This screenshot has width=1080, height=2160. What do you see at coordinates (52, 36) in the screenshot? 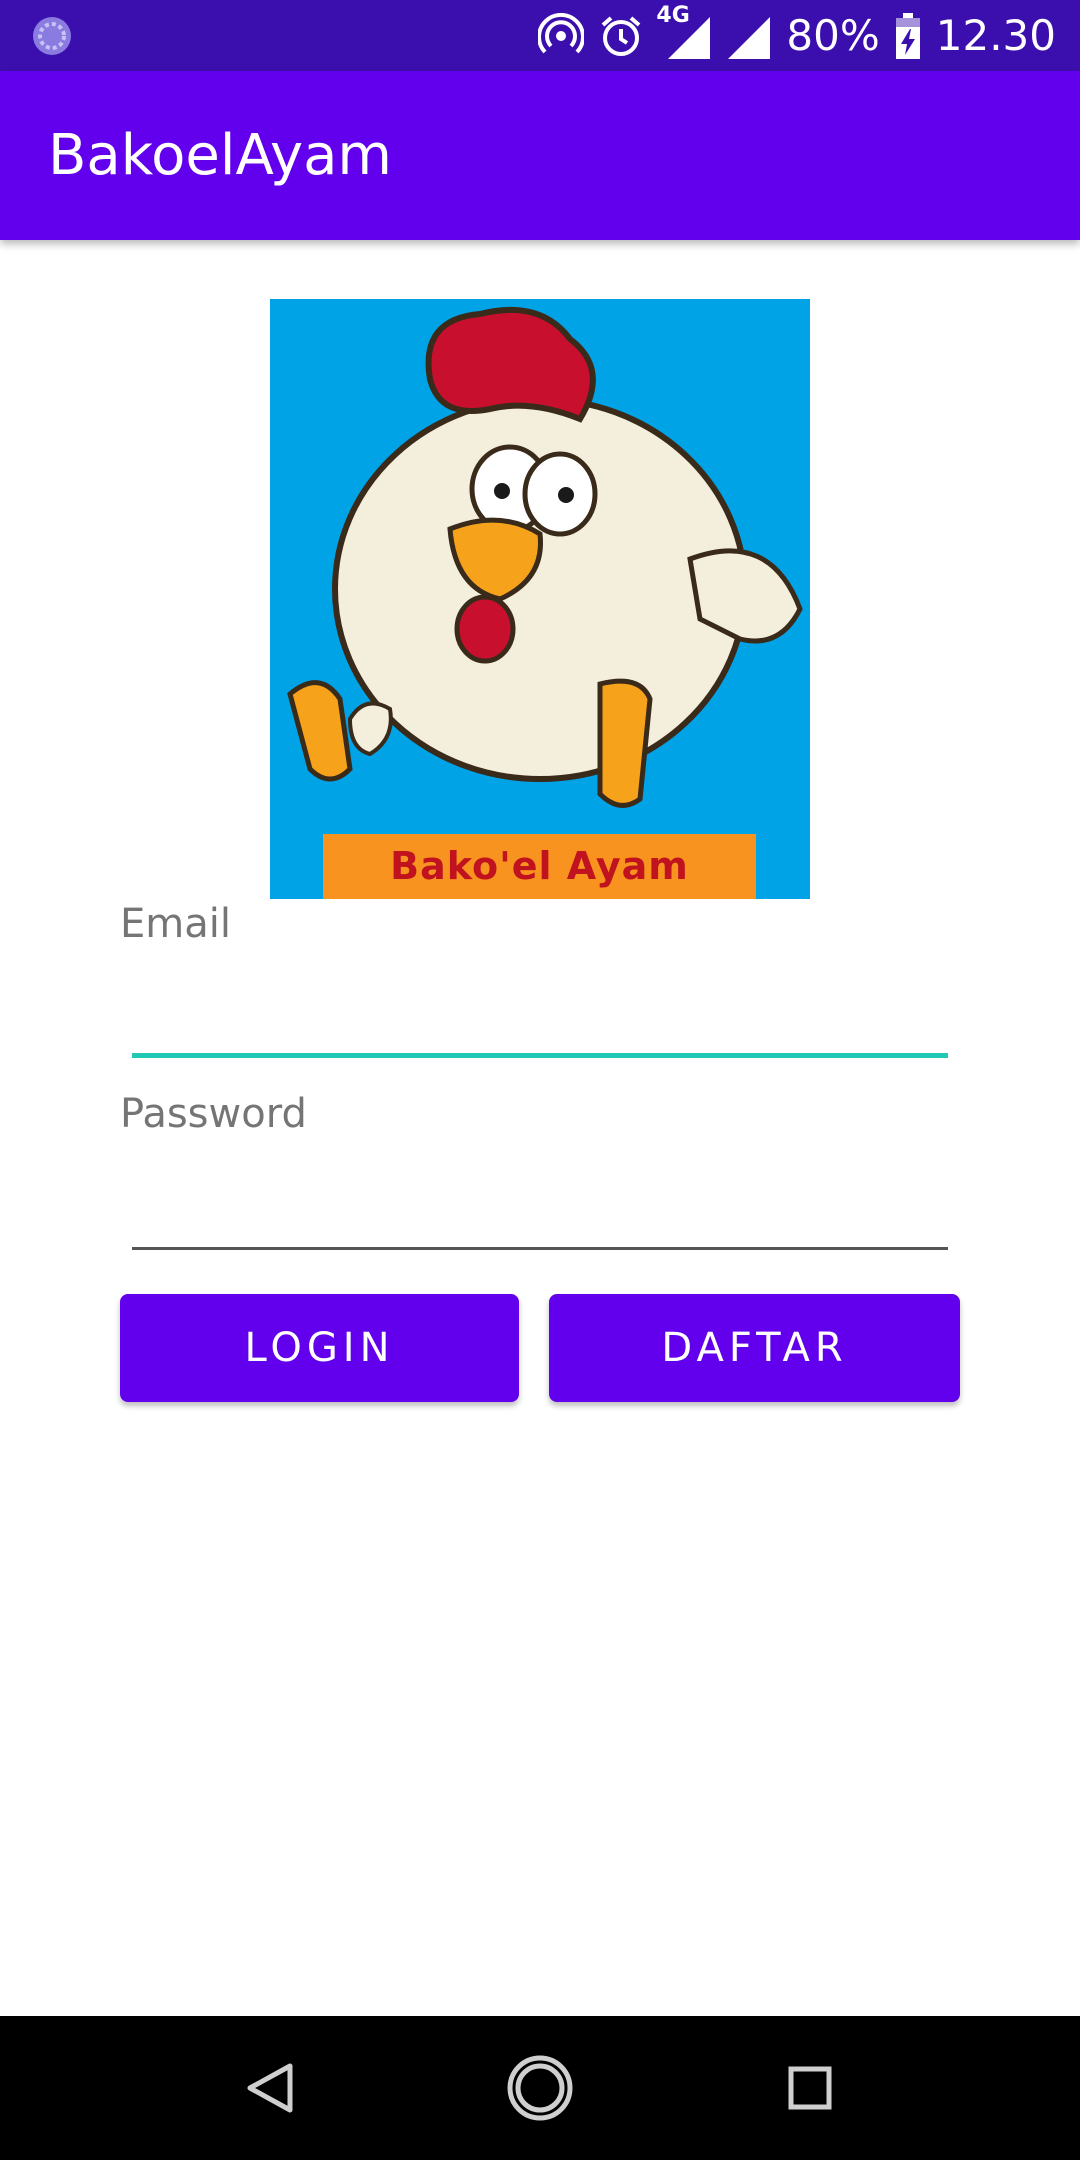
I see `notification-icon` at bounding box center [52, 36].